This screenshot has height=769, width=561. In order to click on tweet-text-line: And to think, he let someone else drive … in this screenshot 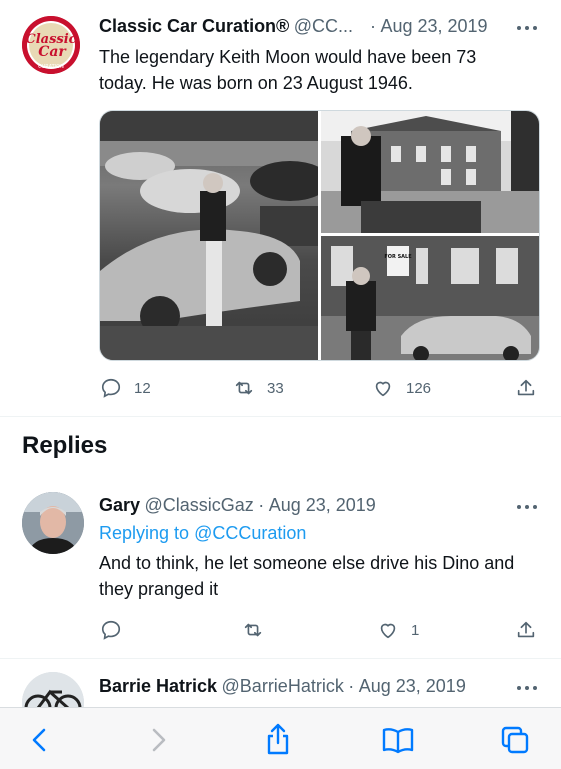, I will do `click(307, 563)`.